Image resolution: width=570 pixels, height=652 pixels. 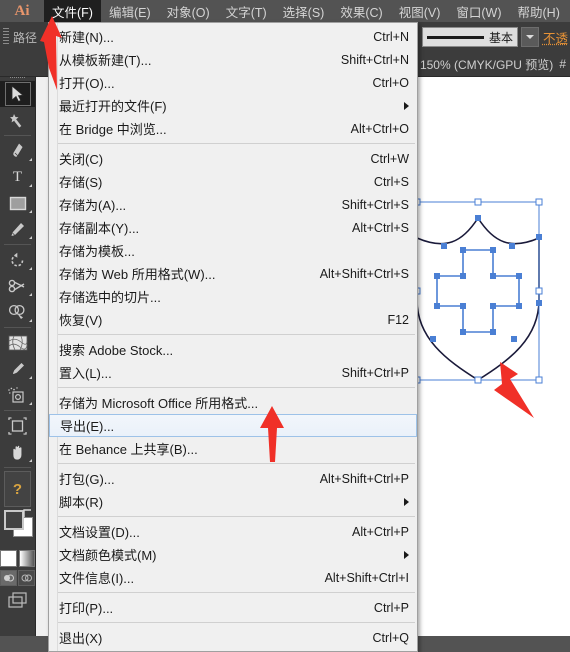 What do you see at coordinates (233, 82) in the screenshot?
I see `file-menu-item-2: 打开(O)... Ctrl+O` at bounding box center [233, 82].